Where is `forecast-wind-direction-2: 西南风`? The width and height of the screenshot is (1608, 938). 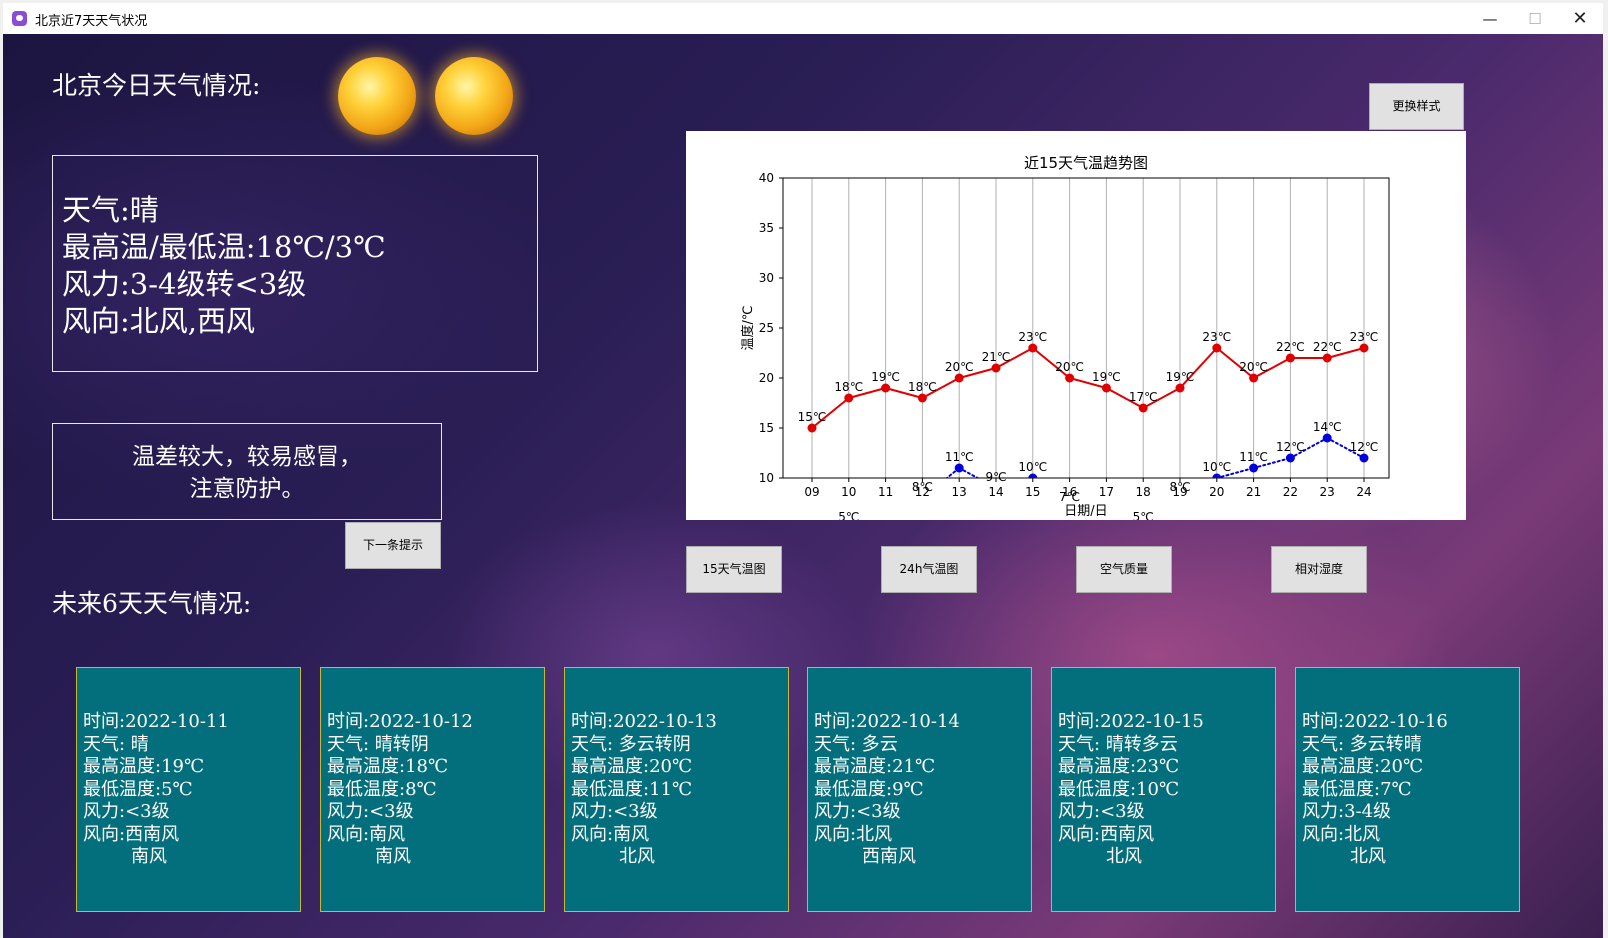 forecast-wind-direction-2: 西南风 is located at coordinates (889, 856).